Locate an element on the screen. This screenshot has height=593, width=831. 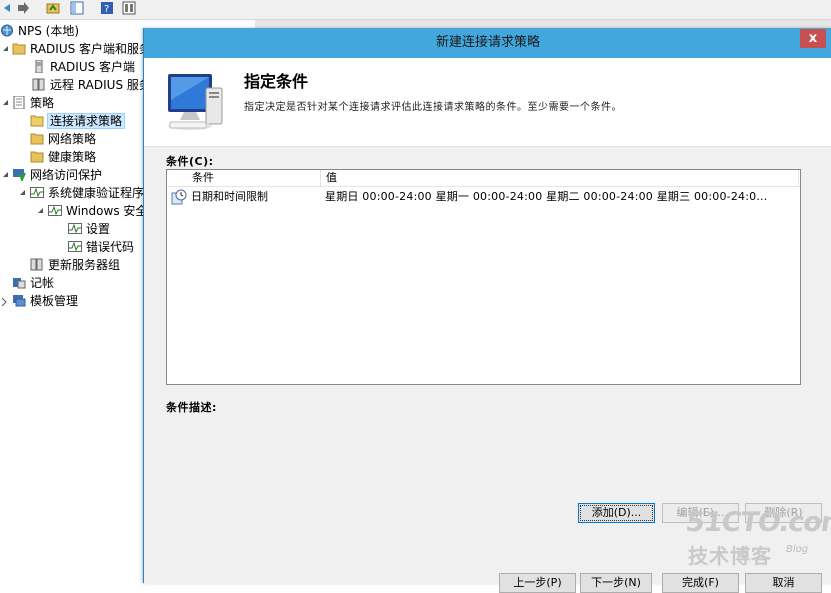
tree-item-policies: 策略 is located at coordinates (33, 103).